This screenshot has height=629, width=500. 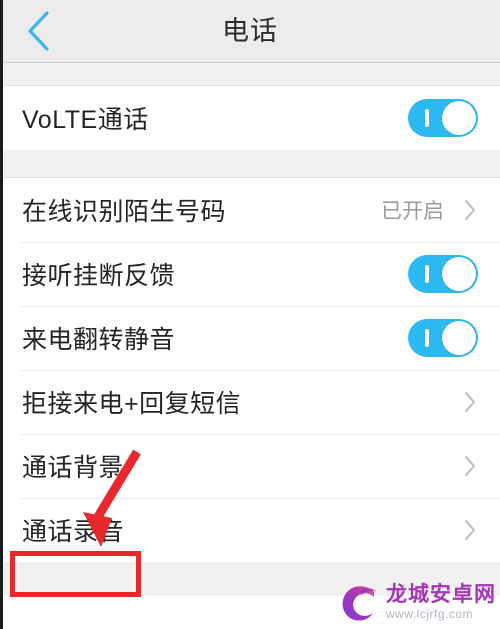 I want to click on app-header: 电话, so click(x=250, y=31).